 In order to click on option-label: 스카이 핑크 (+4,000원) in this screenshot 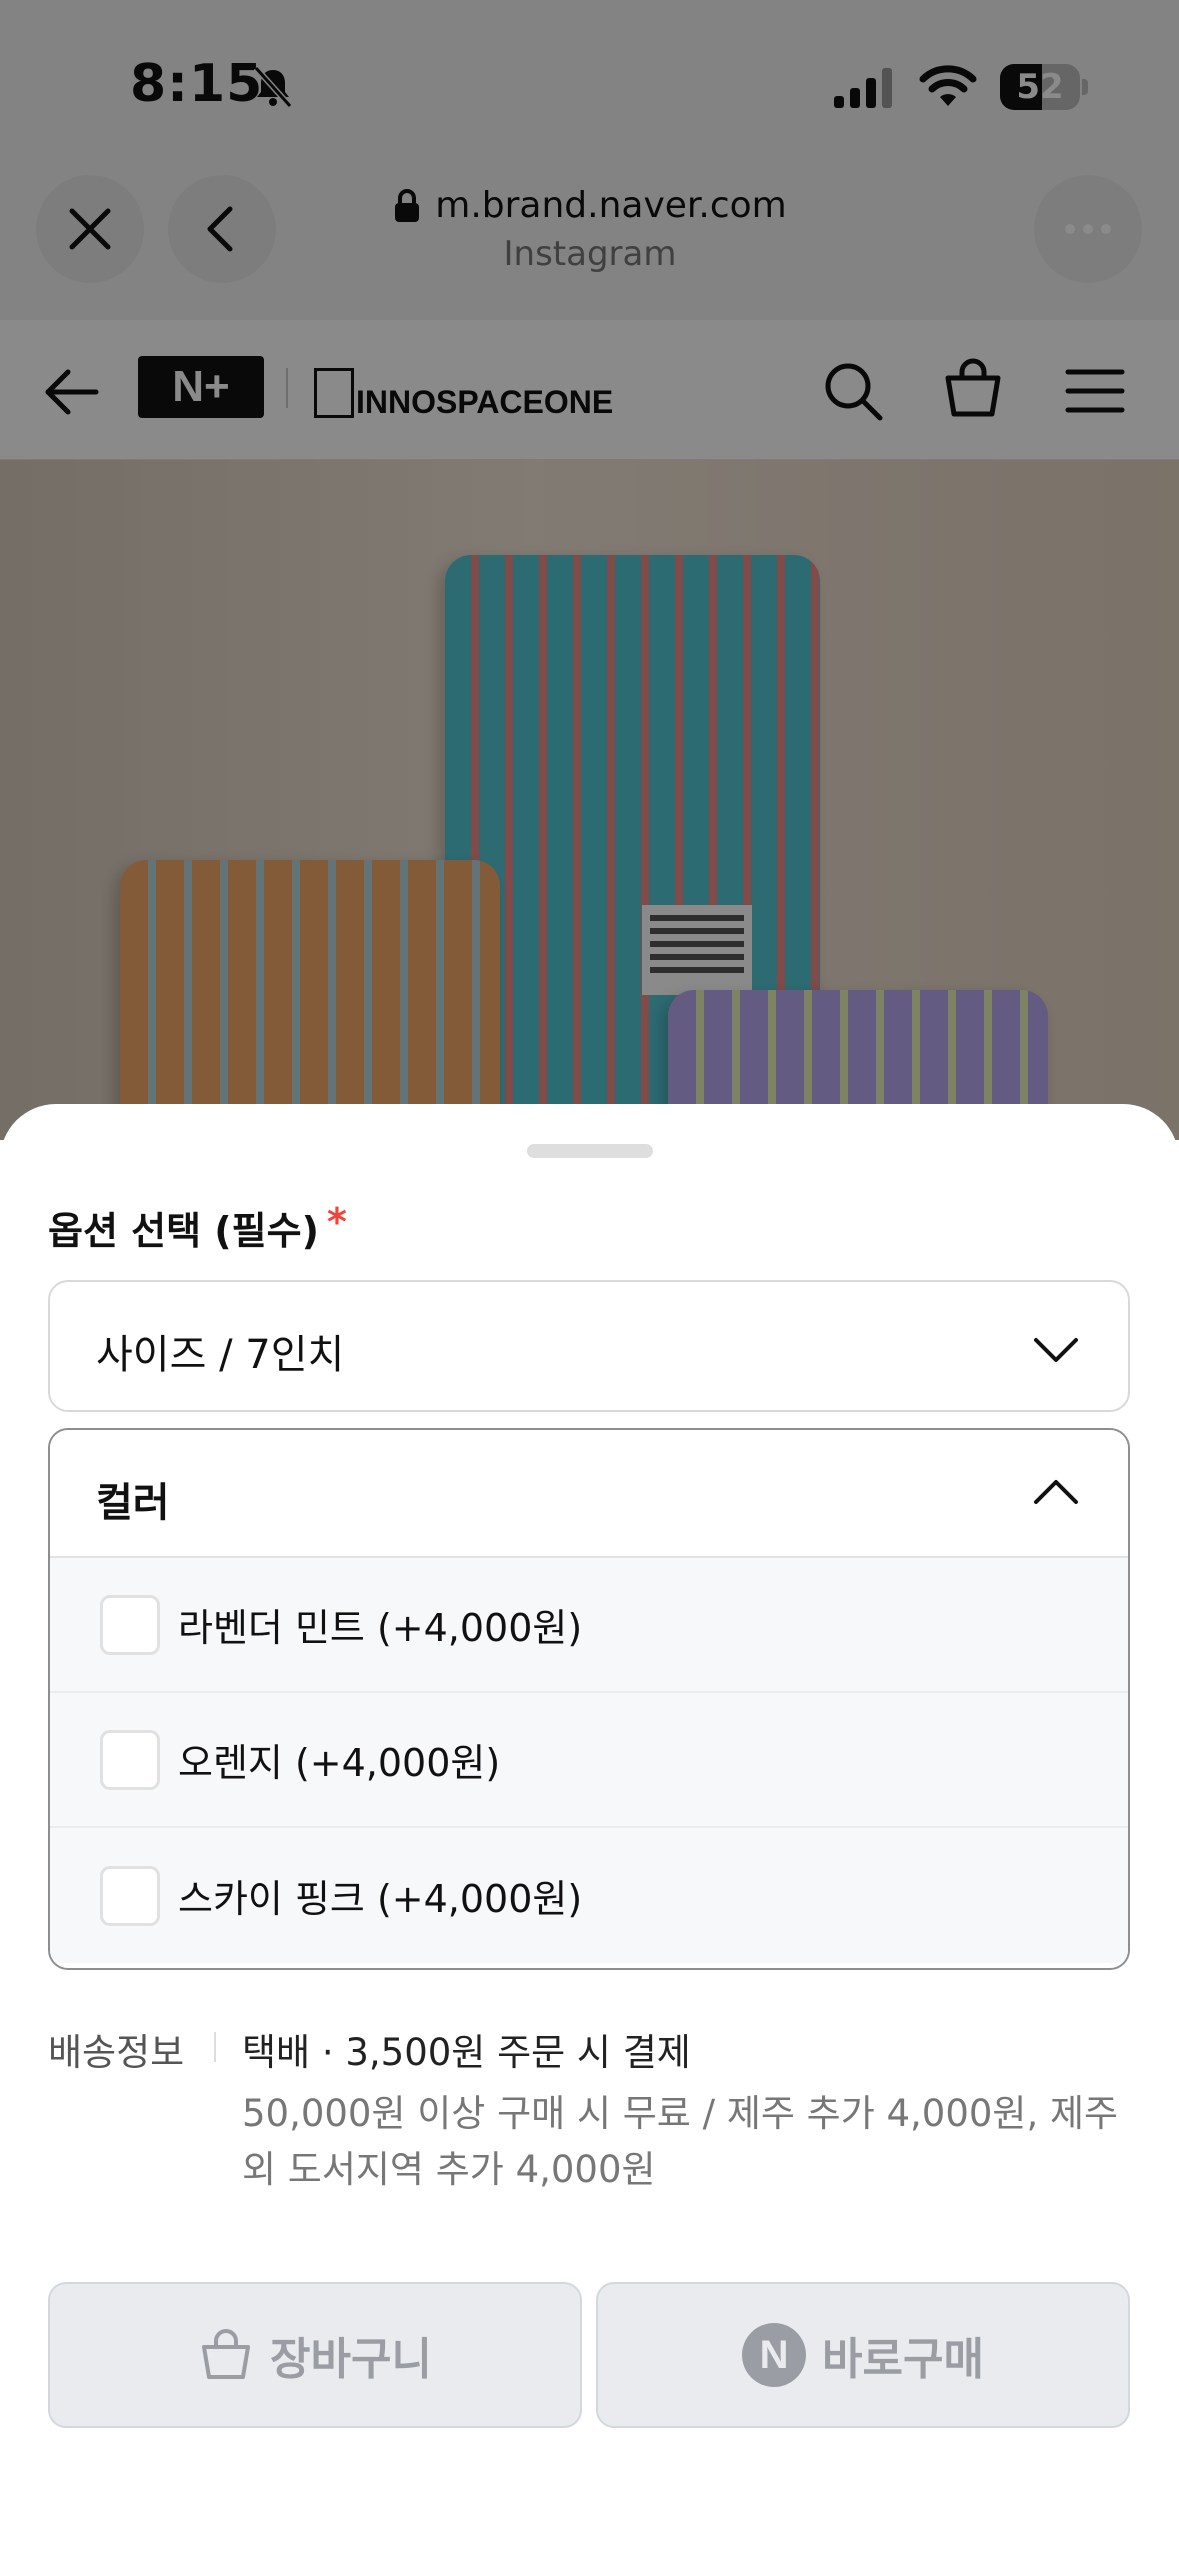, I will do `click(380, 1899)`.